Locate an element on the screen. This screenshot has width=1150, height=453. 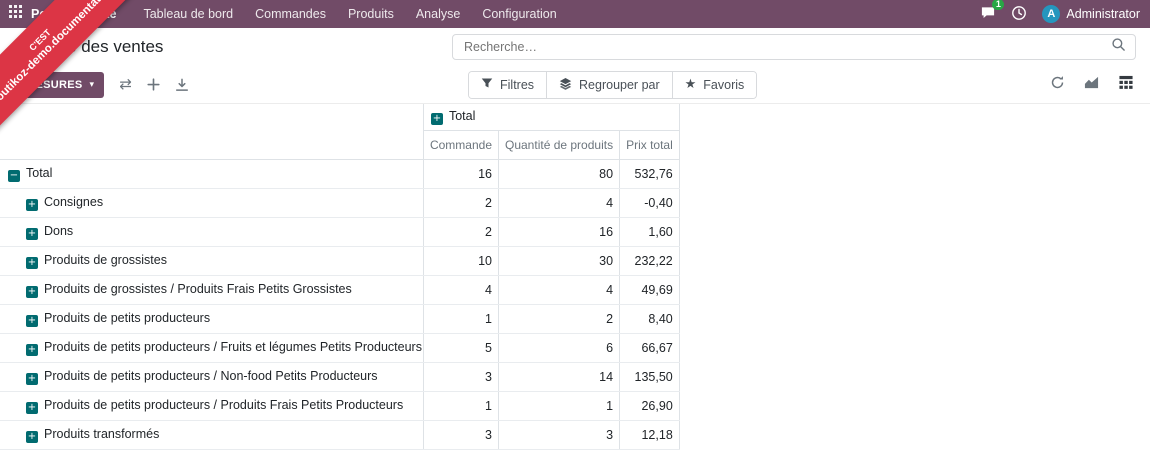
control-panel-top: Analyse des ventes is located at coordinates (575, 47).